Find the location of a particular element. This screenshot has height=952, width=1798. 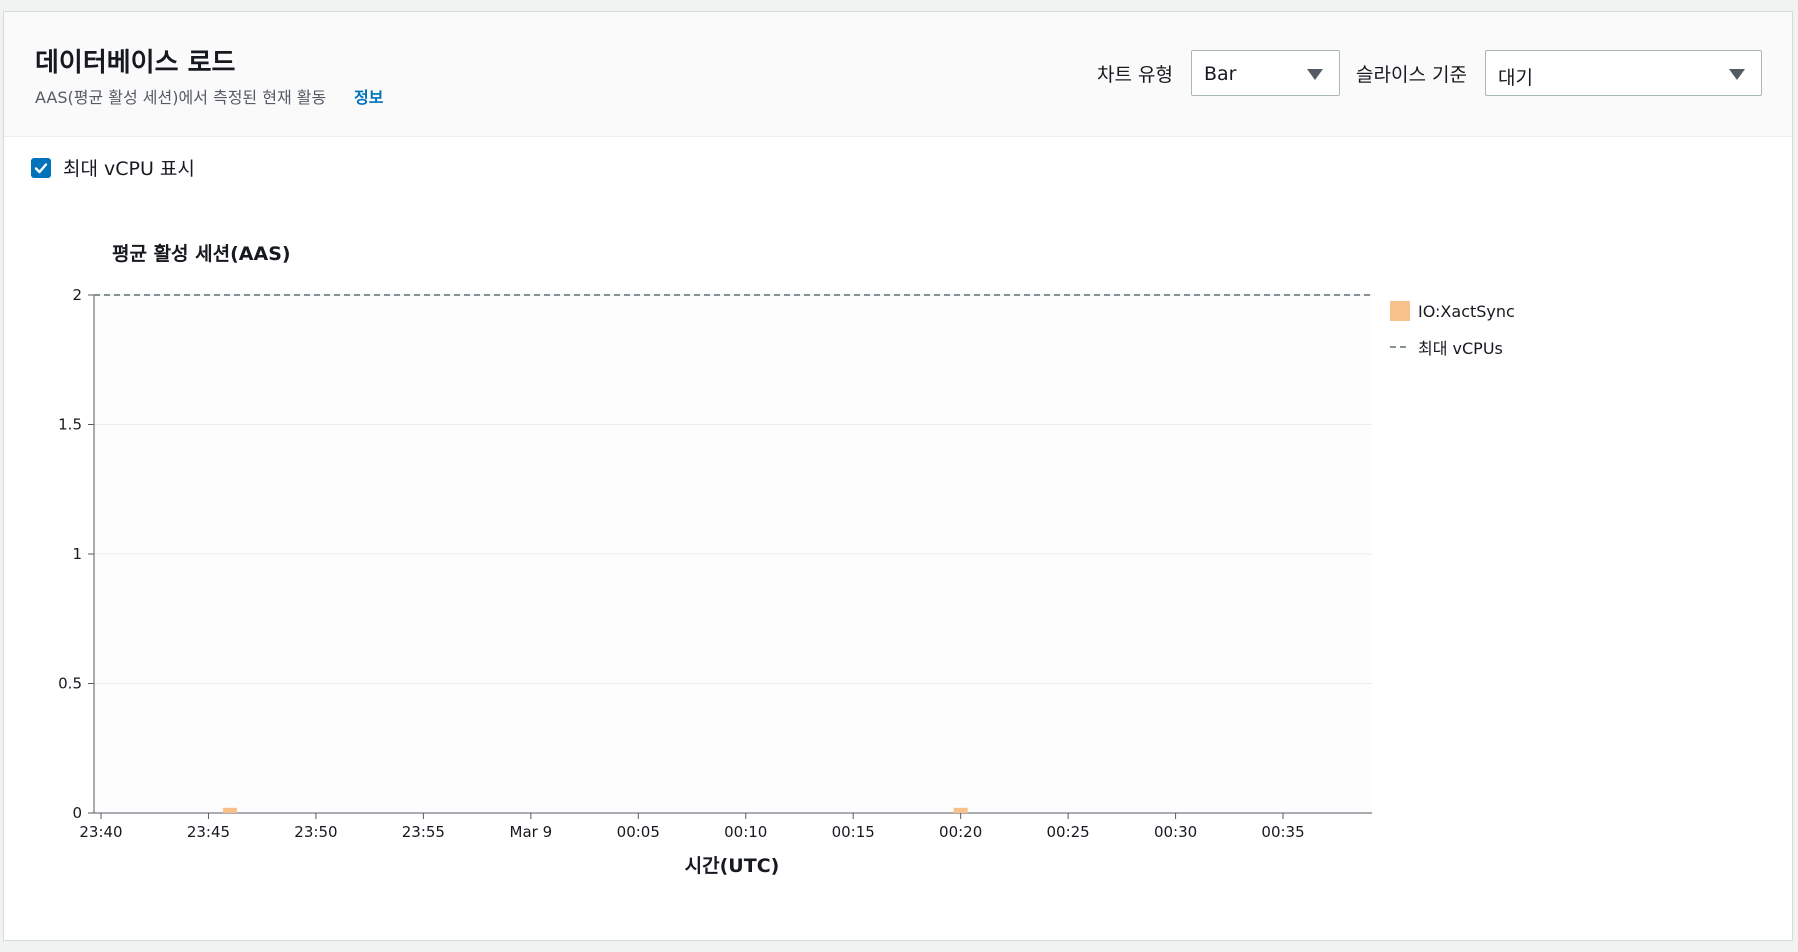

legend-item-max-vcpus: 최대 vCPUs is located at coordinates (1446, 347).